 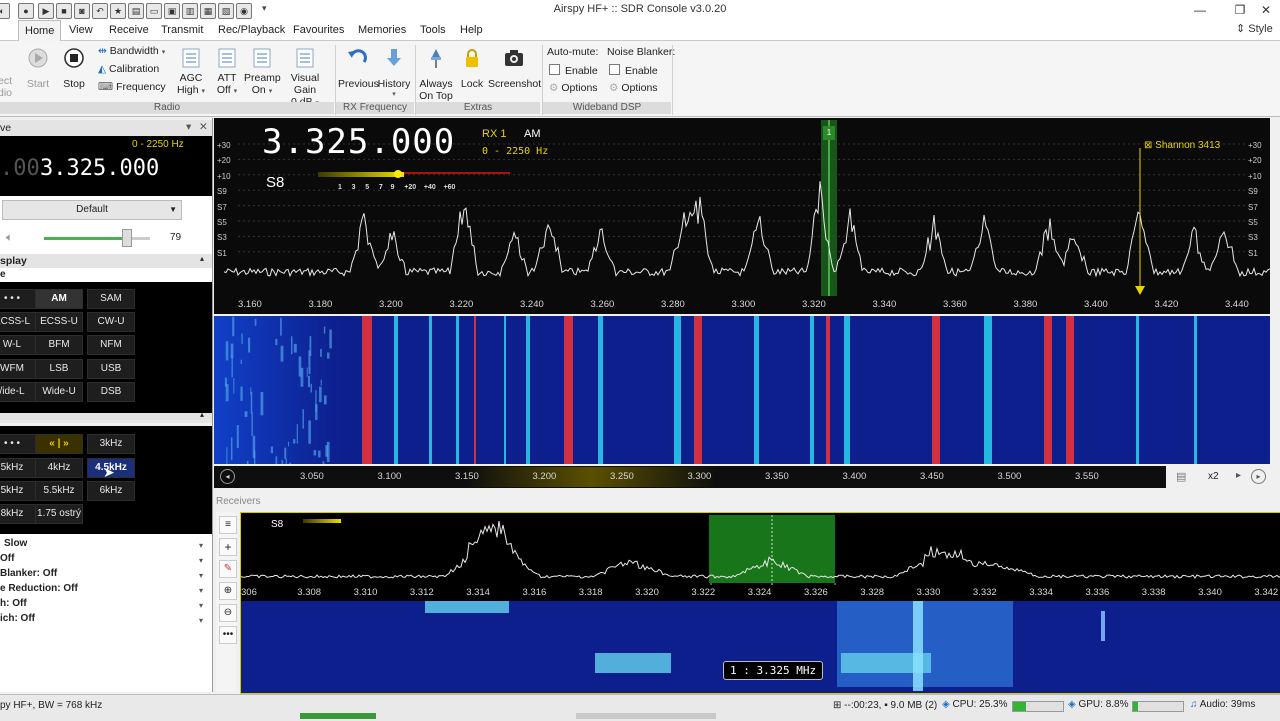 What do you see at coordinates (18, 444) in the screenshot?
I see `bw-more-button: • • •` at bounding box center [18, 444].